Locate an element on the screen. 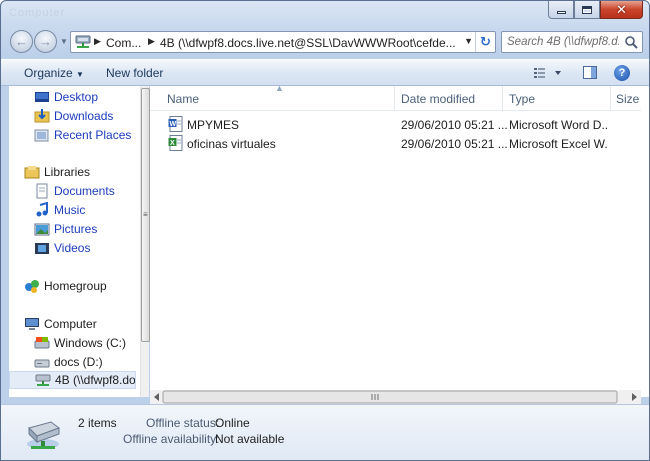 The image size is (650, 461). horizontal-scrollbar is located at coordinates (395, 397).